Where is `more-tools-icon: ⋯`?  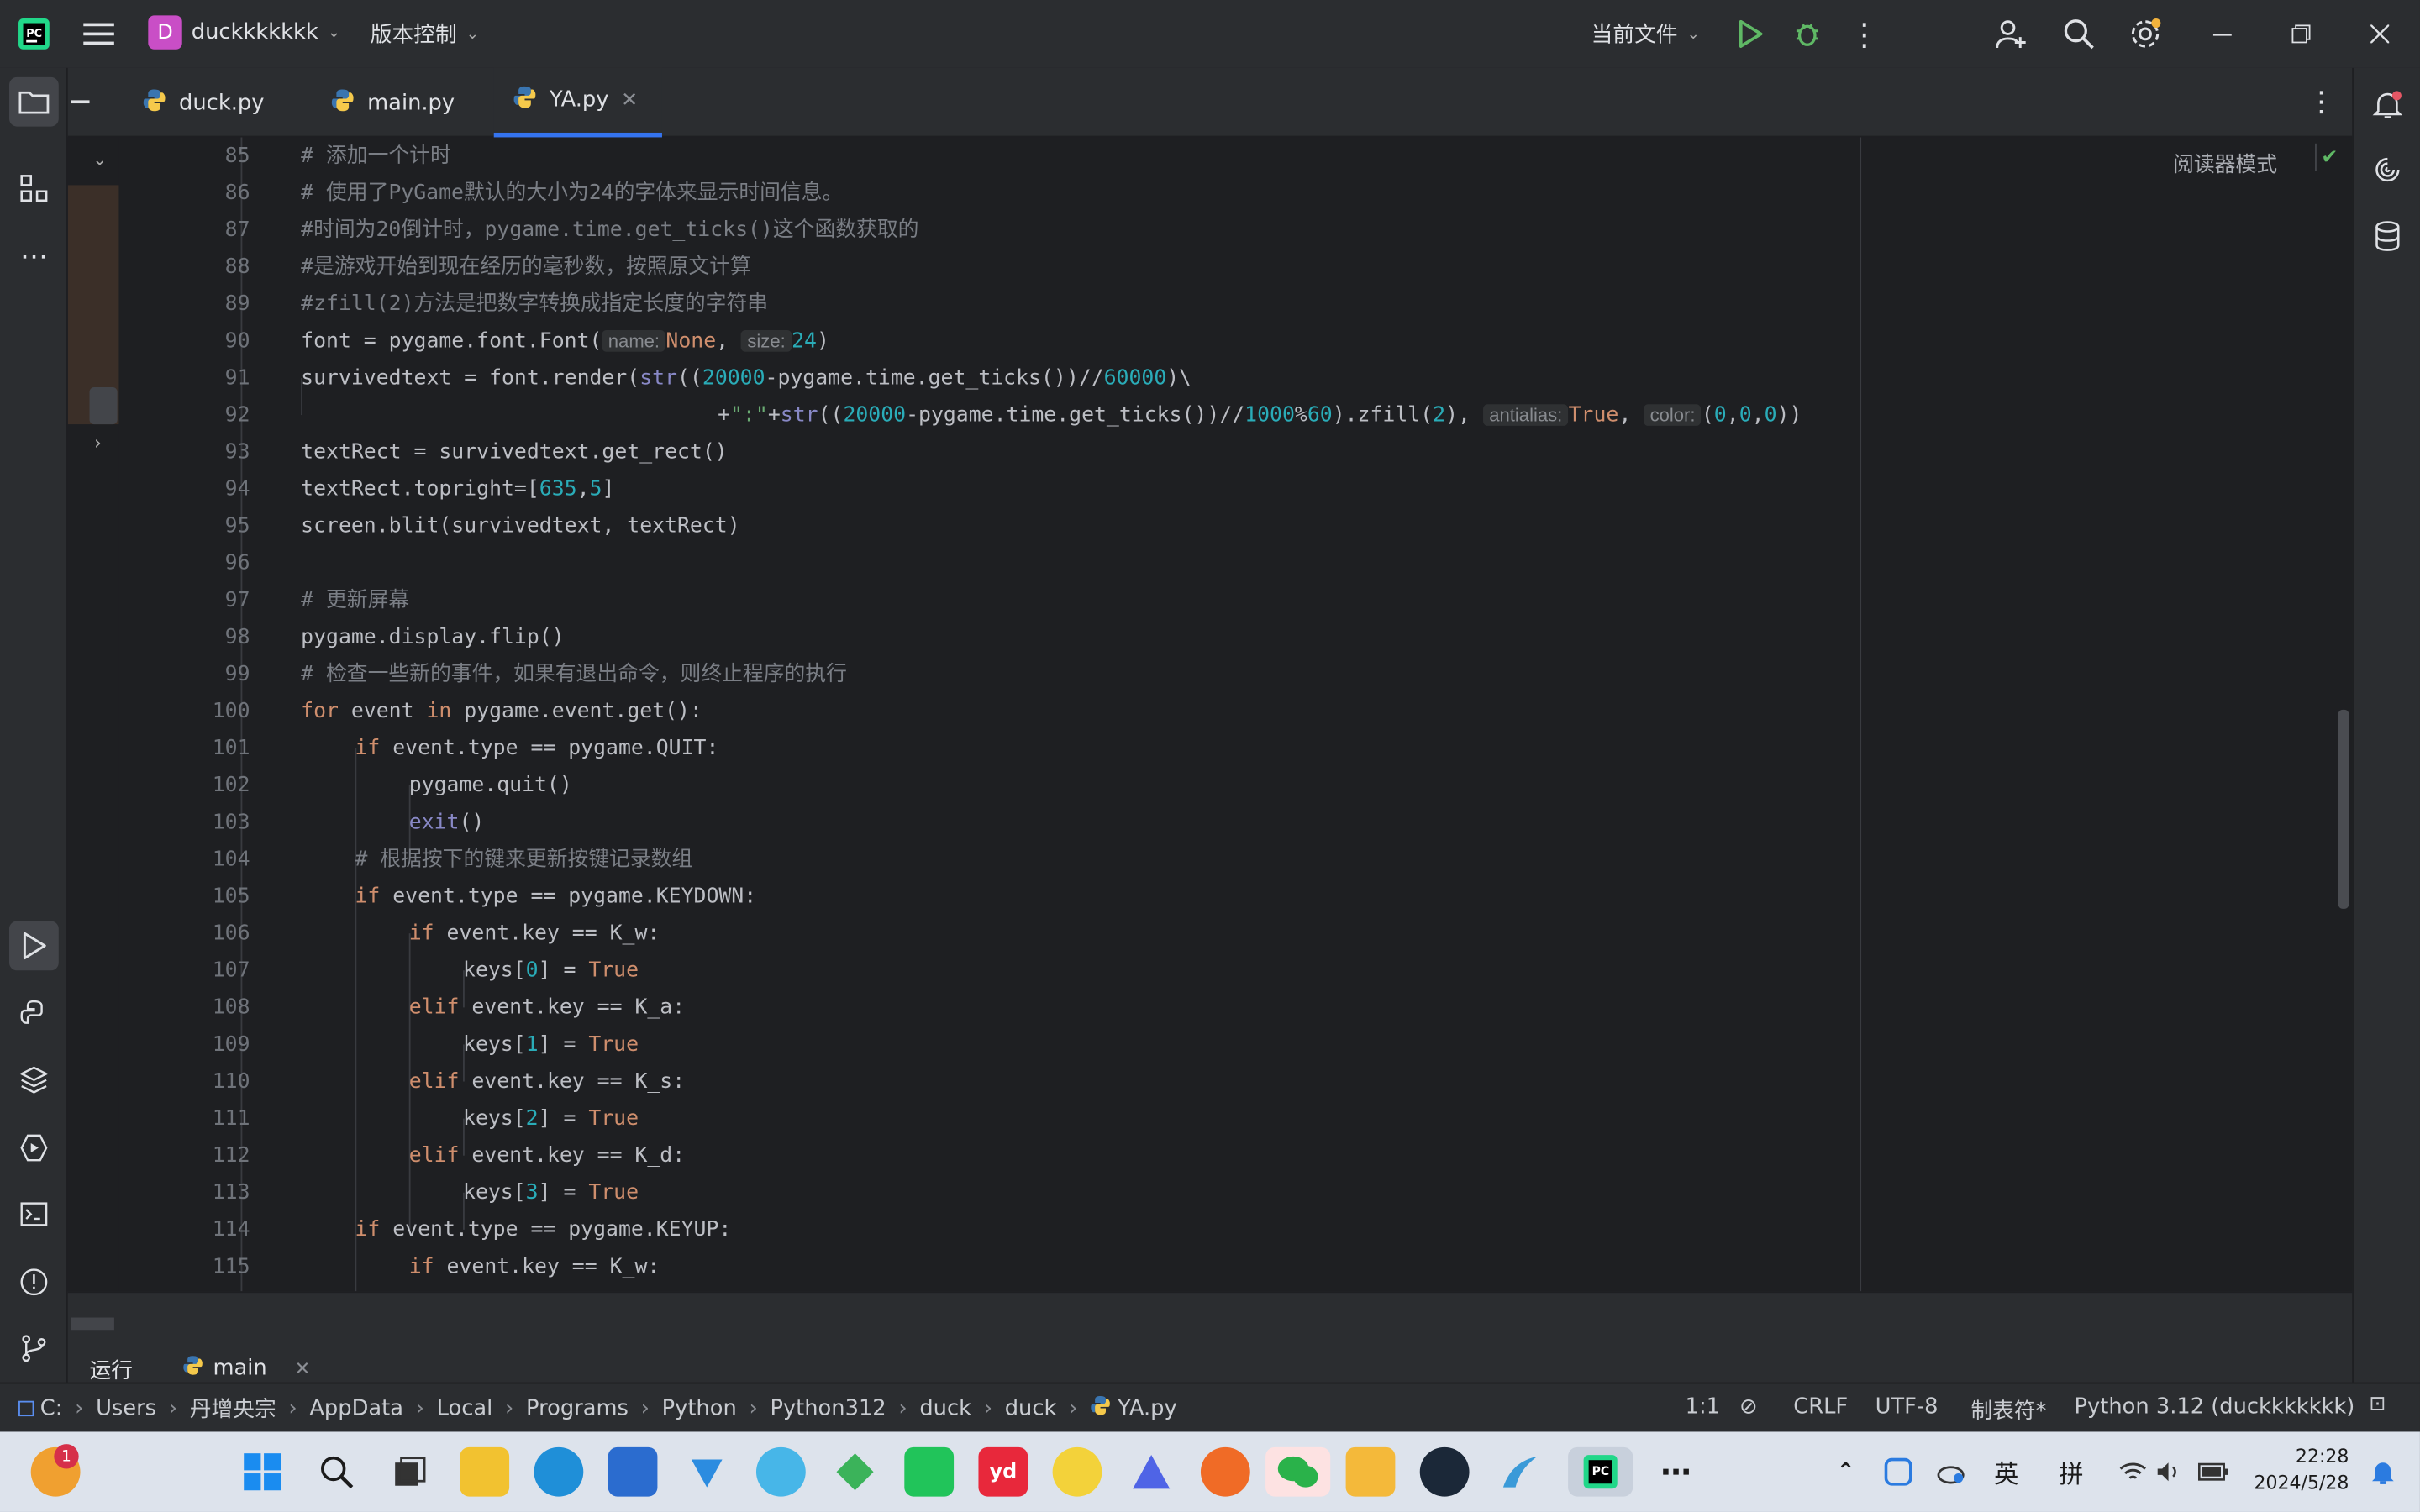 more-tools-icon: ⋯ is located at coordinates (34, 256).